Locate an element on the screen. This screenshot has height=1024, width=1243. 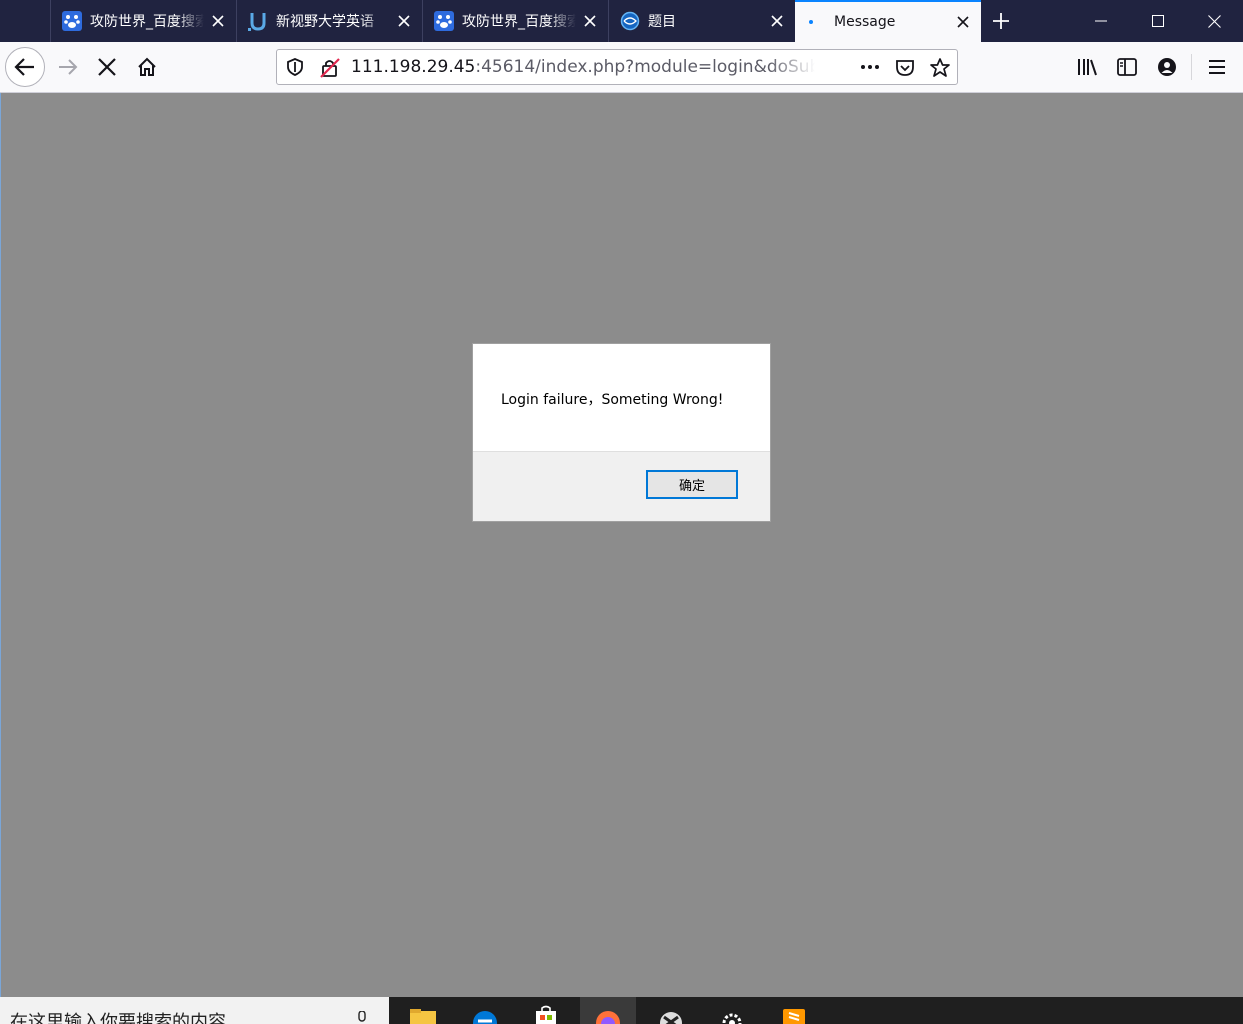
taskbar-search-placeholder: 在这里输入你要搜索的内容 is located at coordinates (118, 1018).